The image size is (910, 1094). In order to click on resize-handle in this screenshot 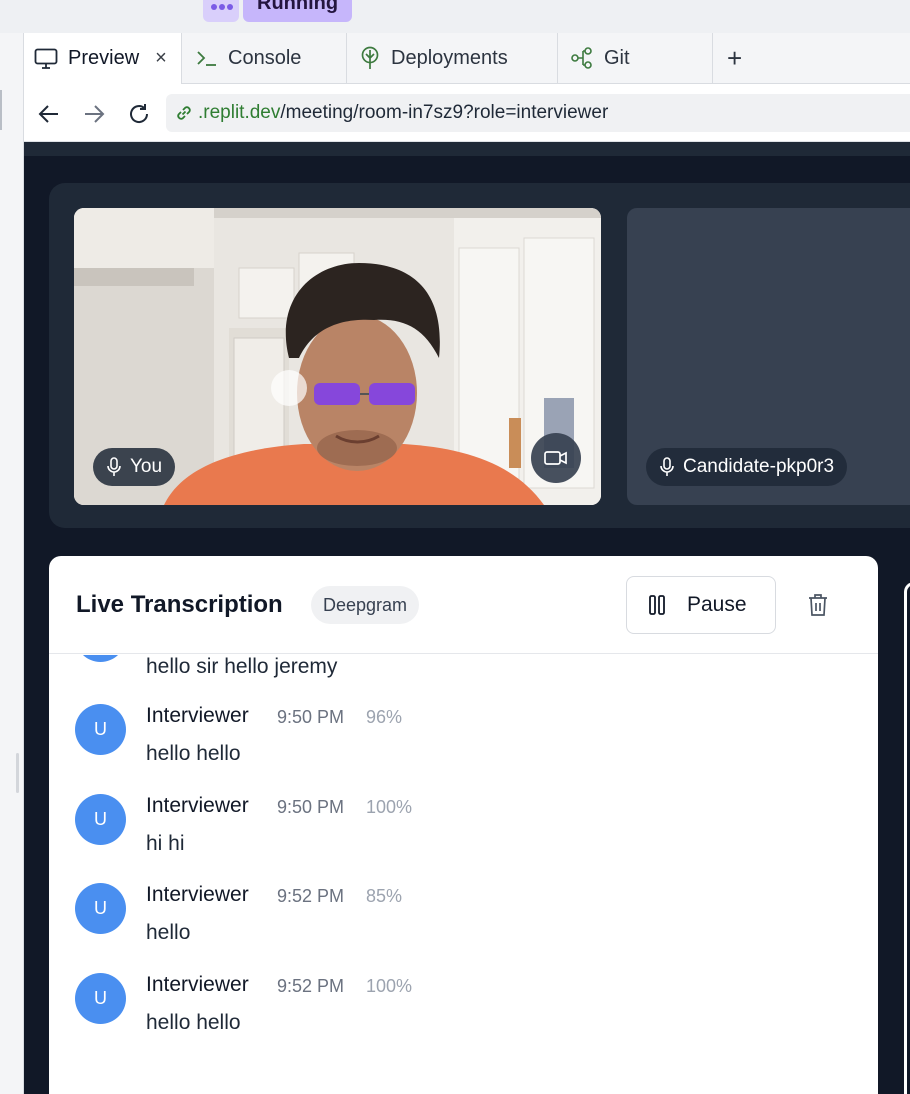, I will do `click(17, 773)`.